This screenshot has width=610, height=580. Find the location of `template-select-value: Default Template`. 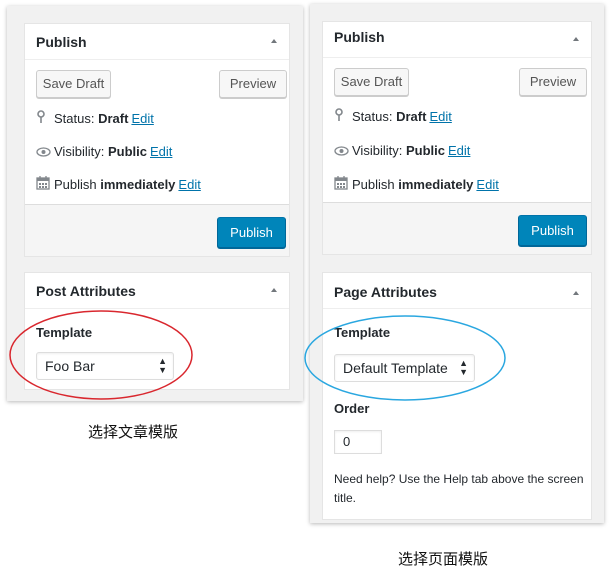

template-select-value: Default Template is located at coordinates (395, 368).